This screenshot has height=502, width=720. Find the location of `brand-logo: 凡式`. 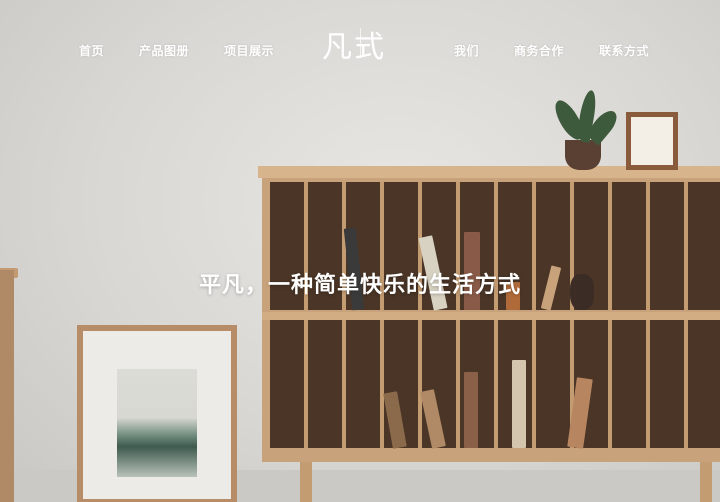

brand-logo: 凡式 is located at coordinates (363, 43).